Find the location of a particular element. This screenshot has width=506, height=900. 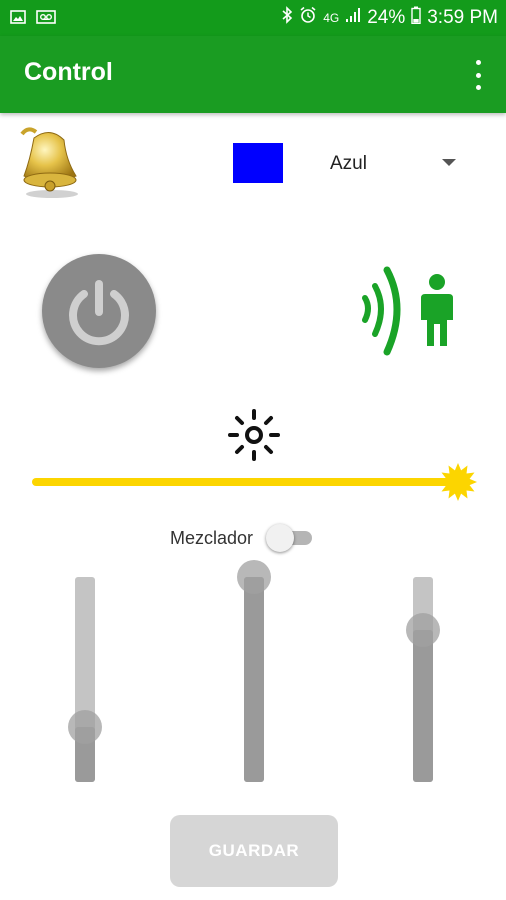

network-type: 4G is located at coordinates (331, 18).